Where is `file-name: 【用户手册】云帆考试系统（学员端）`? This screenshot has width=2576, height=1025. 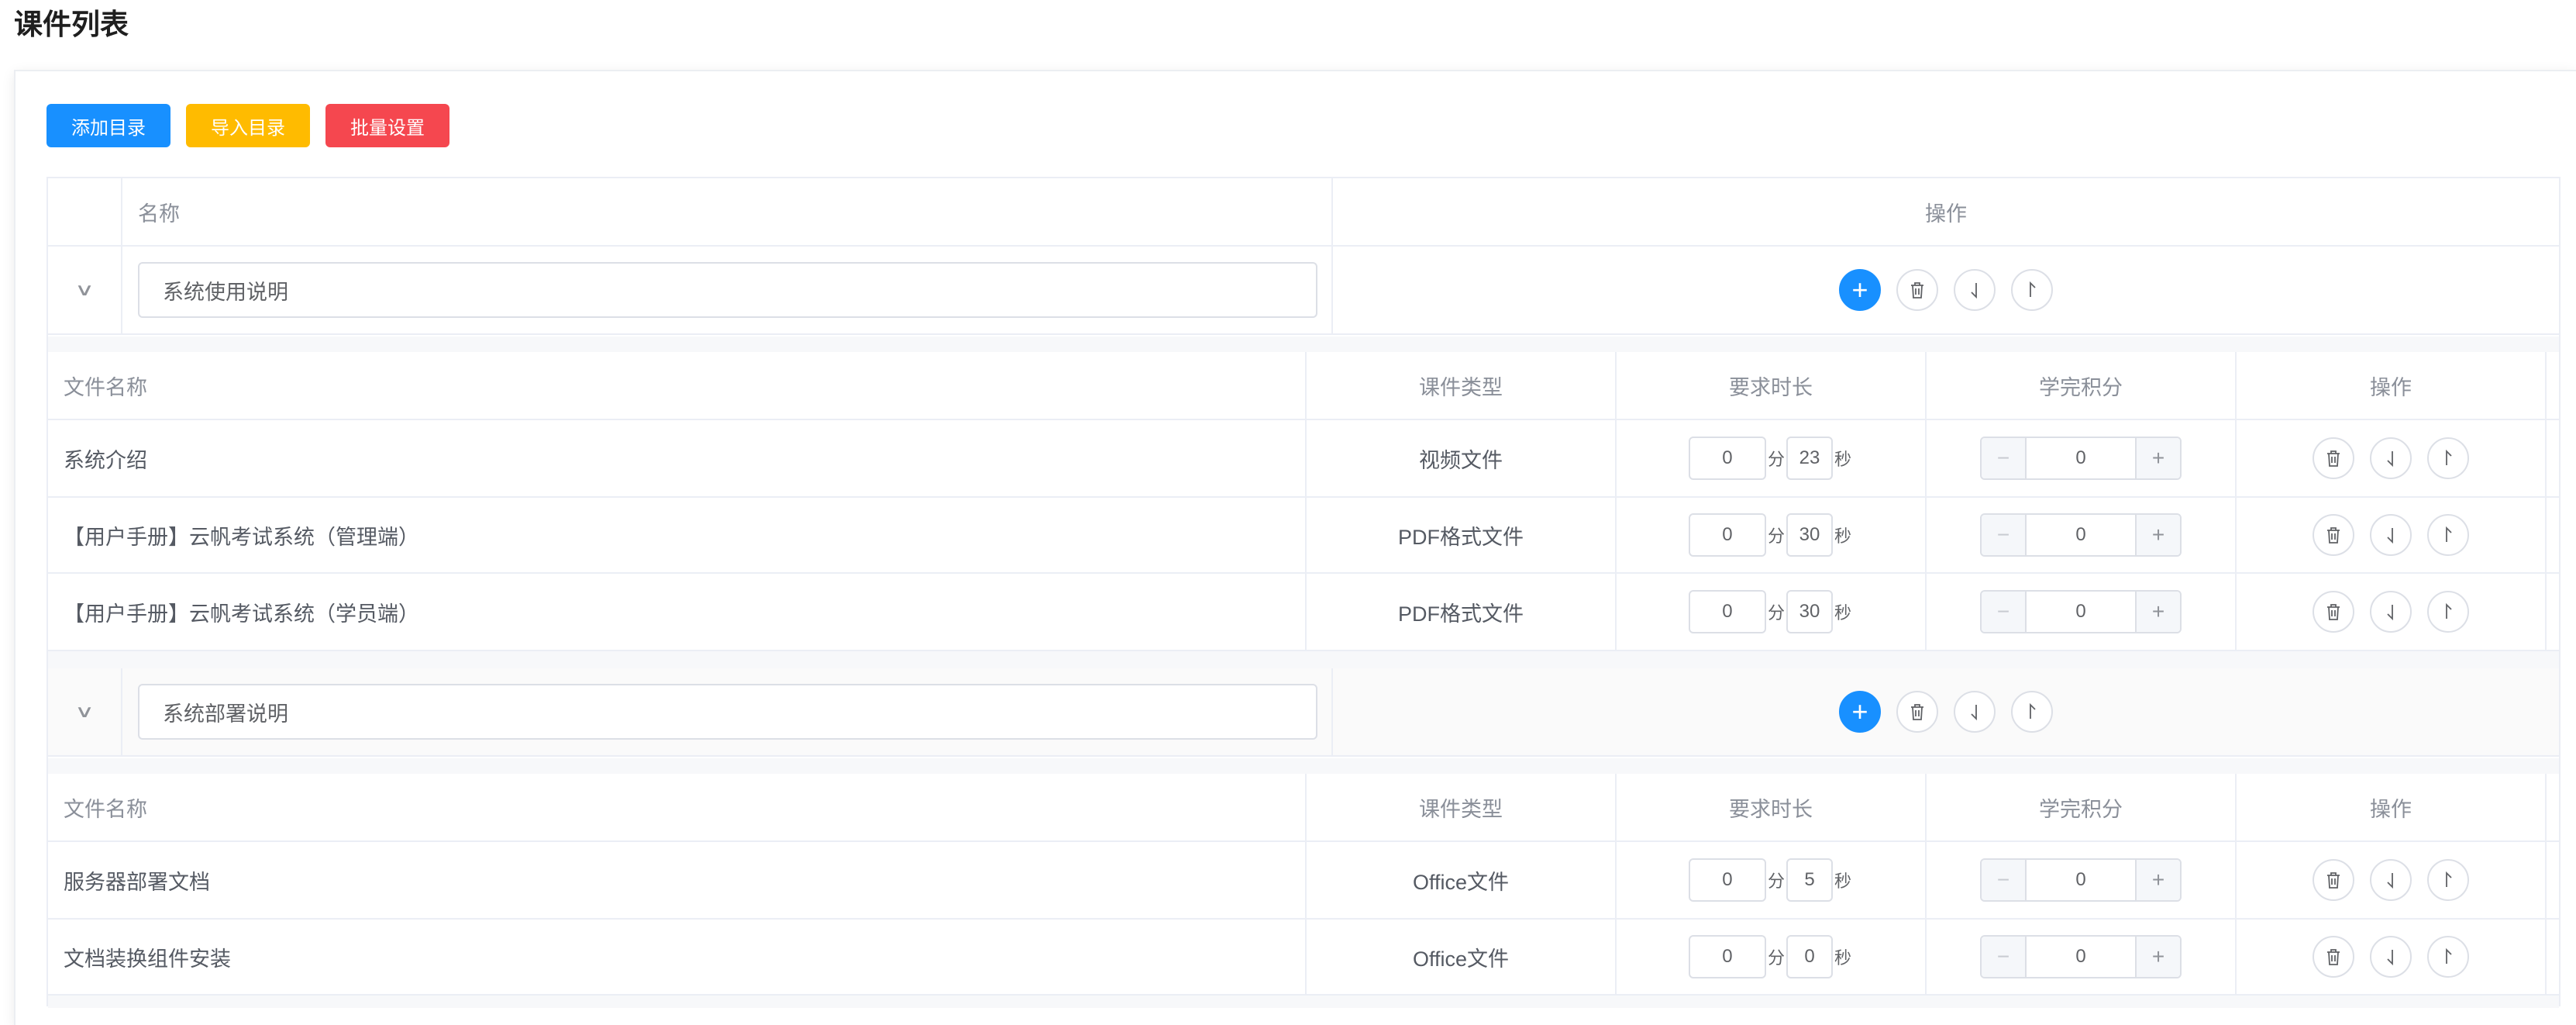
file-name: 【用户手册】云帆考试系统（学员端） is located at coordinates (241, 614).